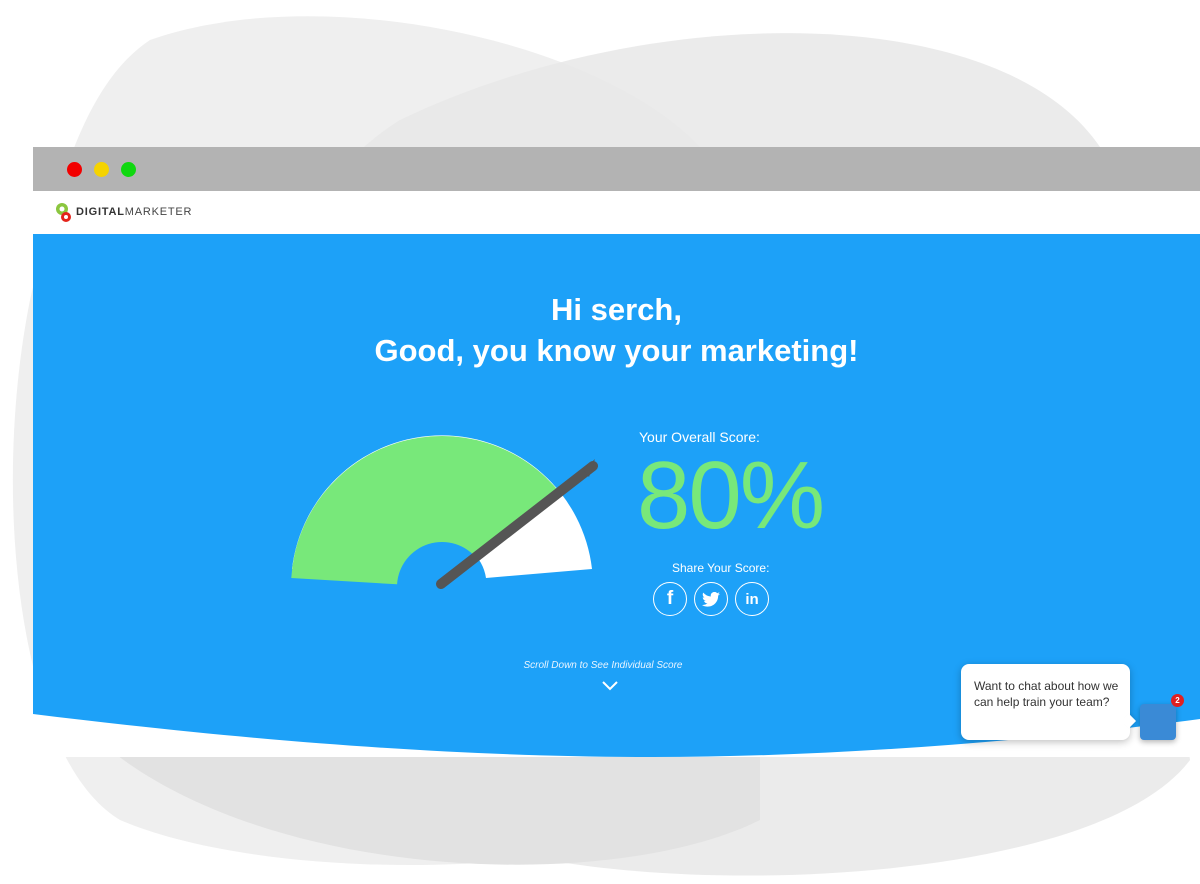  I want to click on twitter-share-button, so click(711, 599).